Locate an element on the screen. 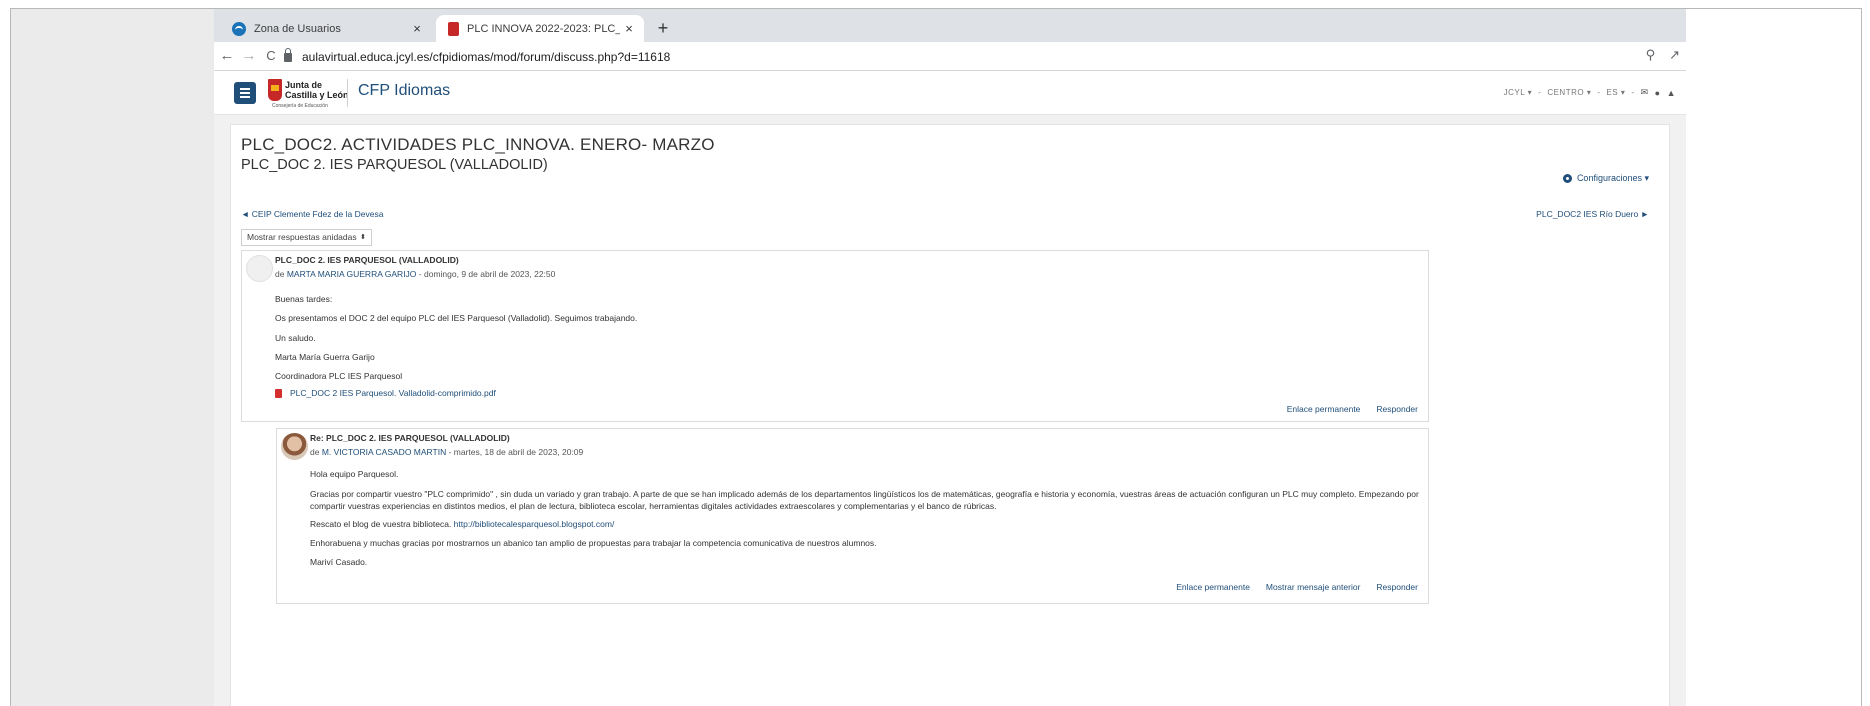 The image size is (1870, 706). tab-plc-innova: PLC INNOVA 2022-2023: PLC_DO × is located at coordinates (540, 28).